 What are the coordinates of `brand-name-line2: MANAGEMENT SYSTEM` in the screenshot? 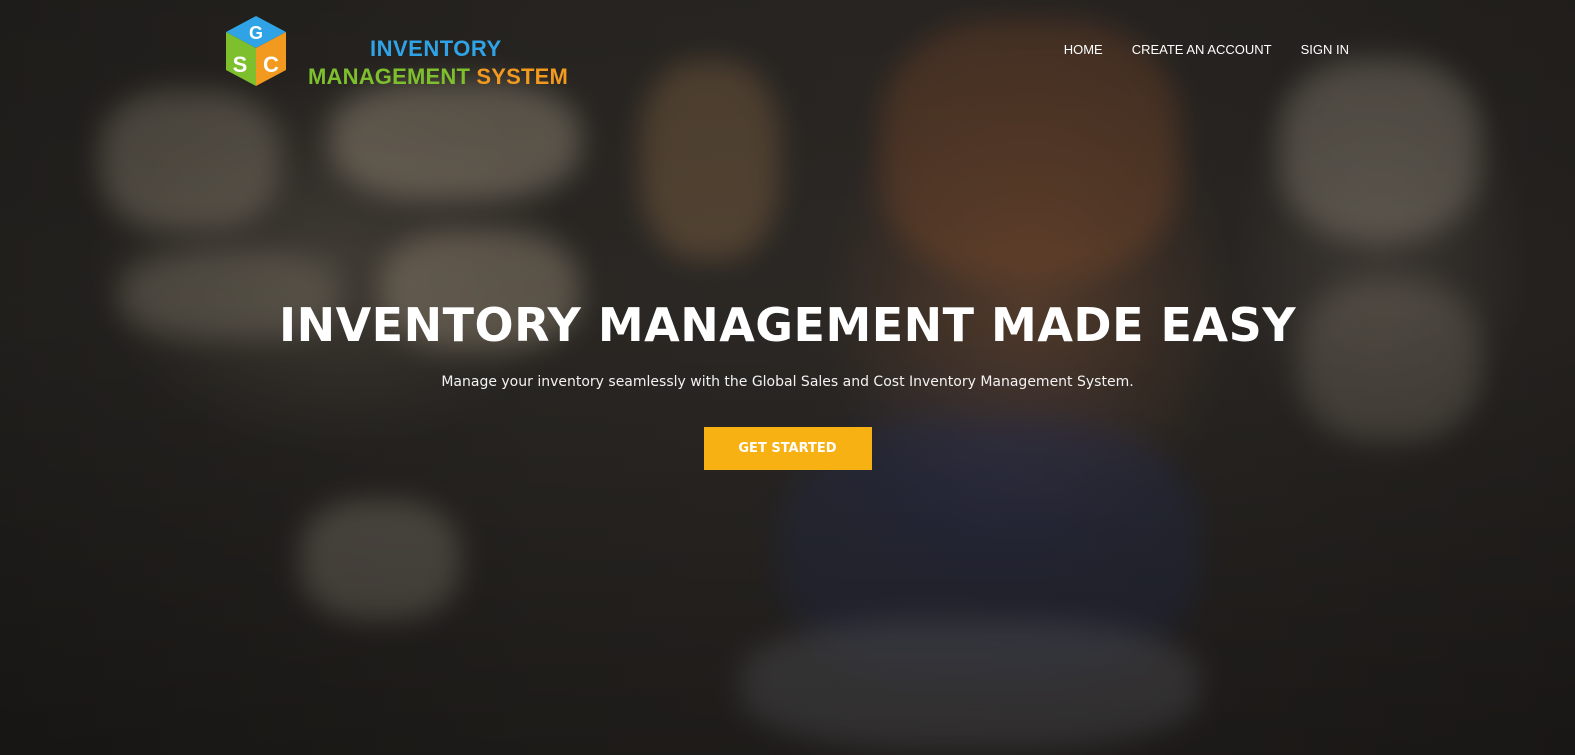 It's located at (438, 77).